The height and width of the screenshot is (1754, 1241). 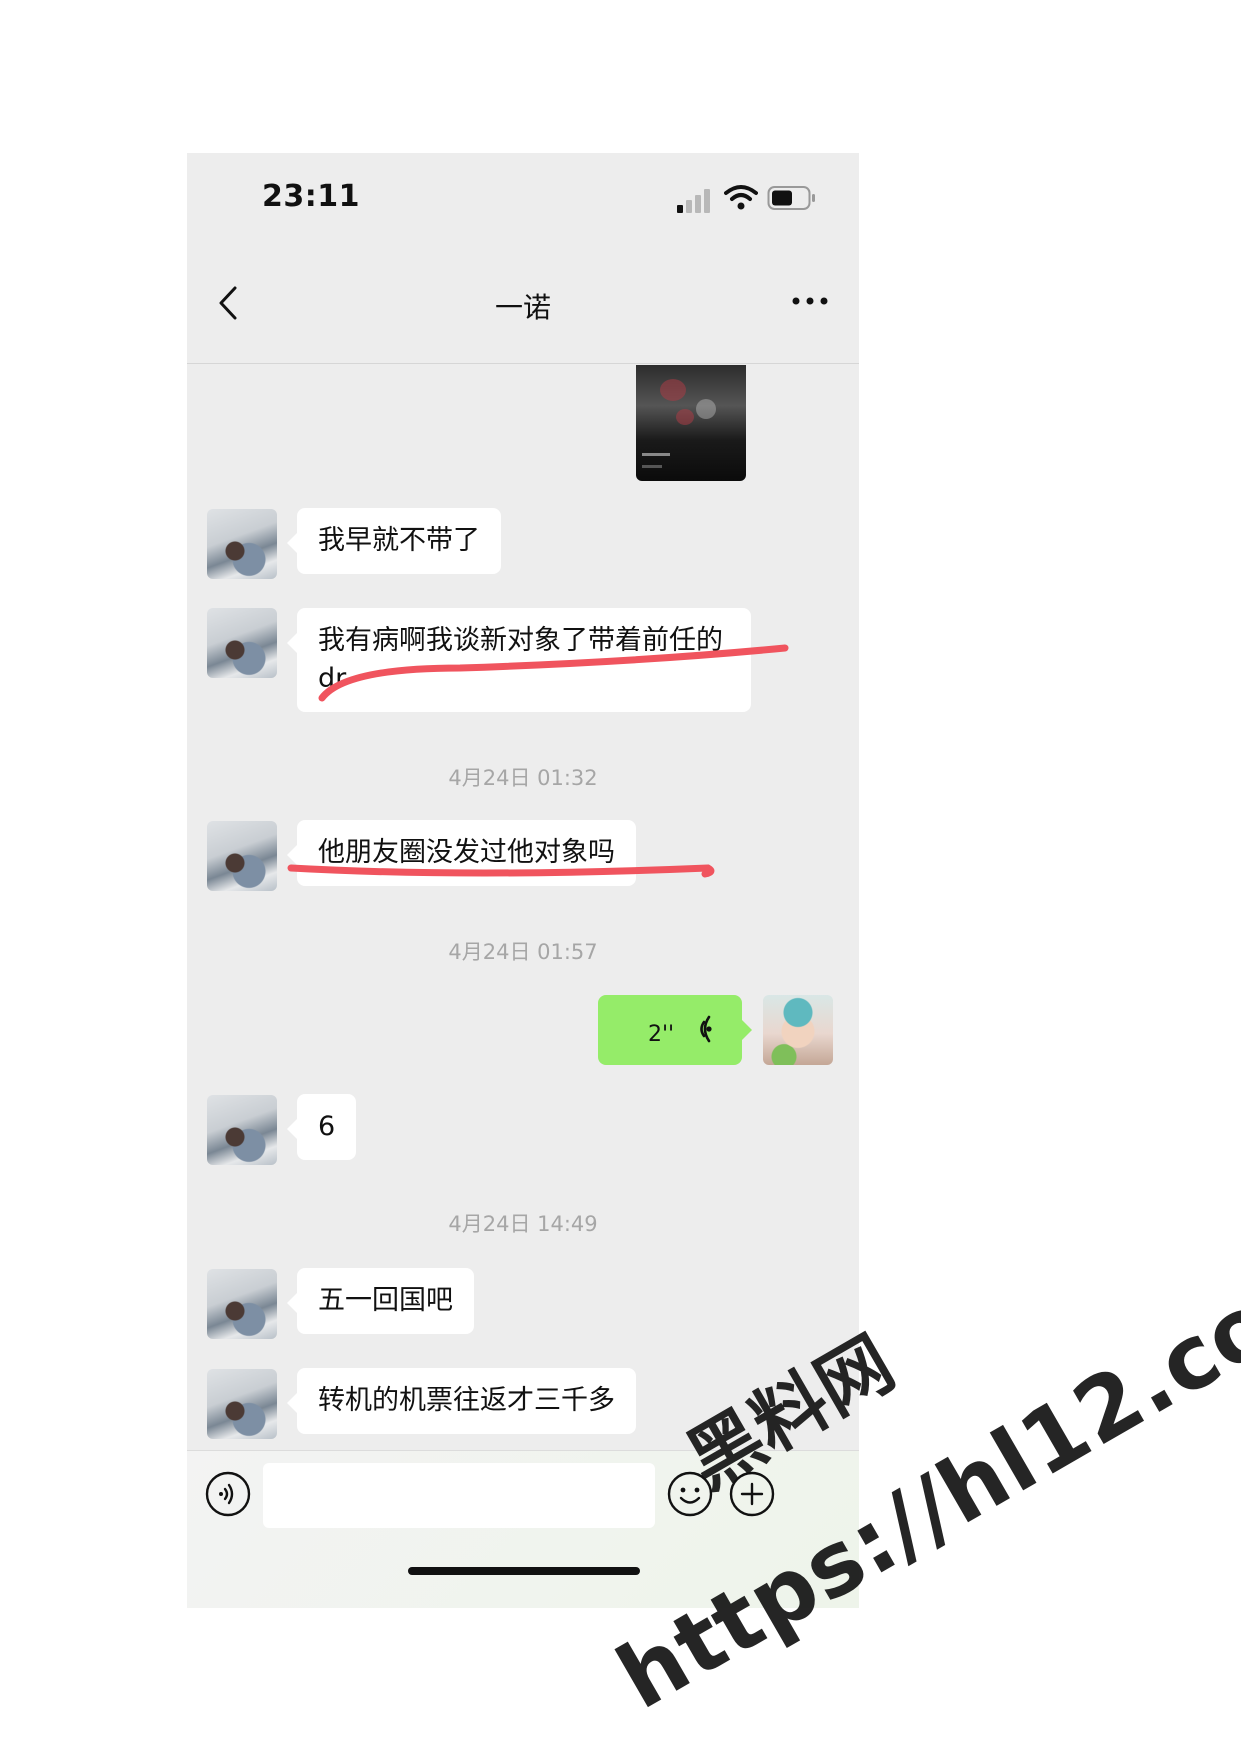 What do you see at coordinates (691, 423) in the screenshot?
I see `shared-image-message` at bounding box center [691, 423].